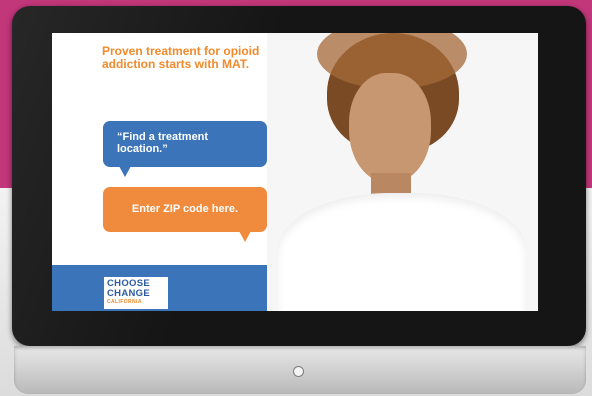  I want to click on logo-line-2: CHANGE, so click(128, 293).